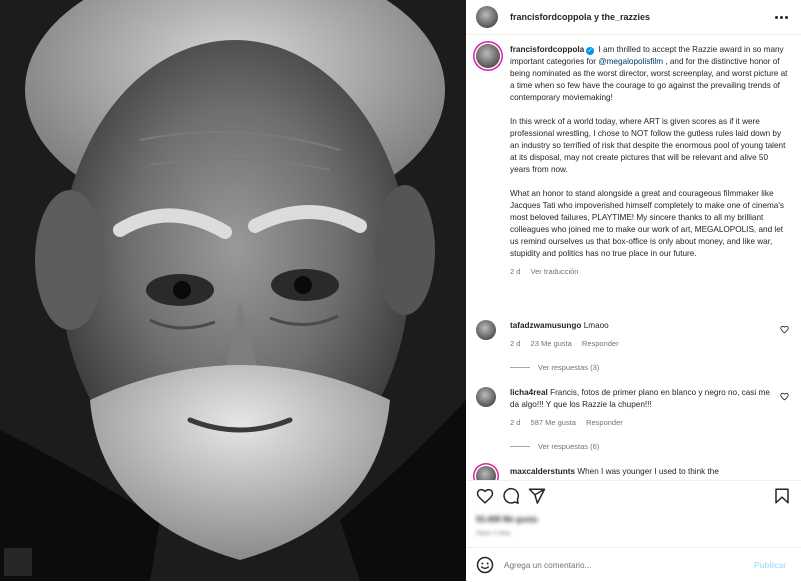 The image size is (801, 582). I want to click on post-header: francisfordcoppola y the_razzies, so click(633, 17).